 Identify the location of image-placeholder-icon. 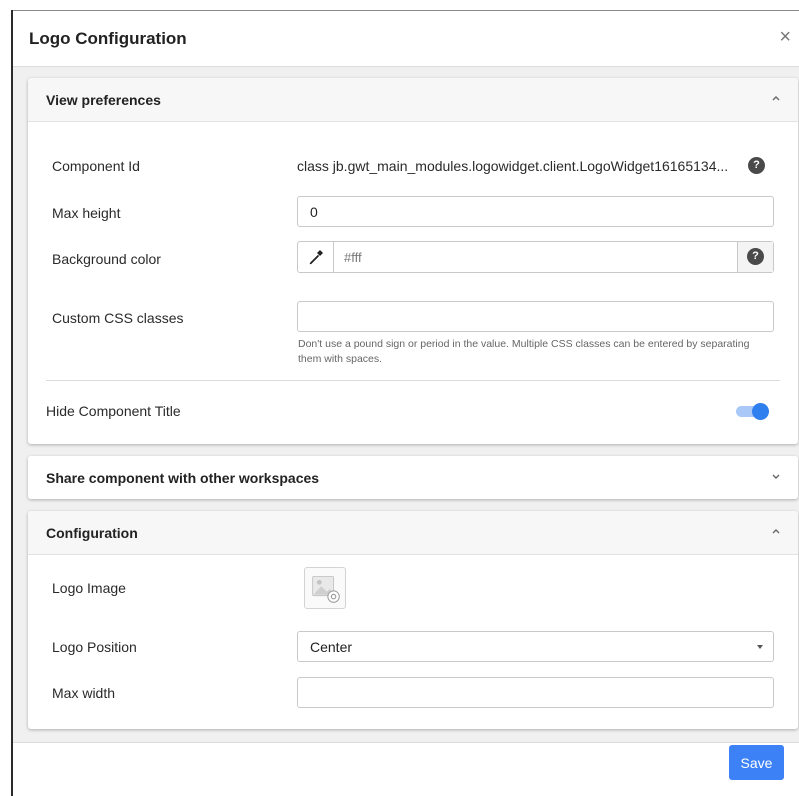
(326, 589).